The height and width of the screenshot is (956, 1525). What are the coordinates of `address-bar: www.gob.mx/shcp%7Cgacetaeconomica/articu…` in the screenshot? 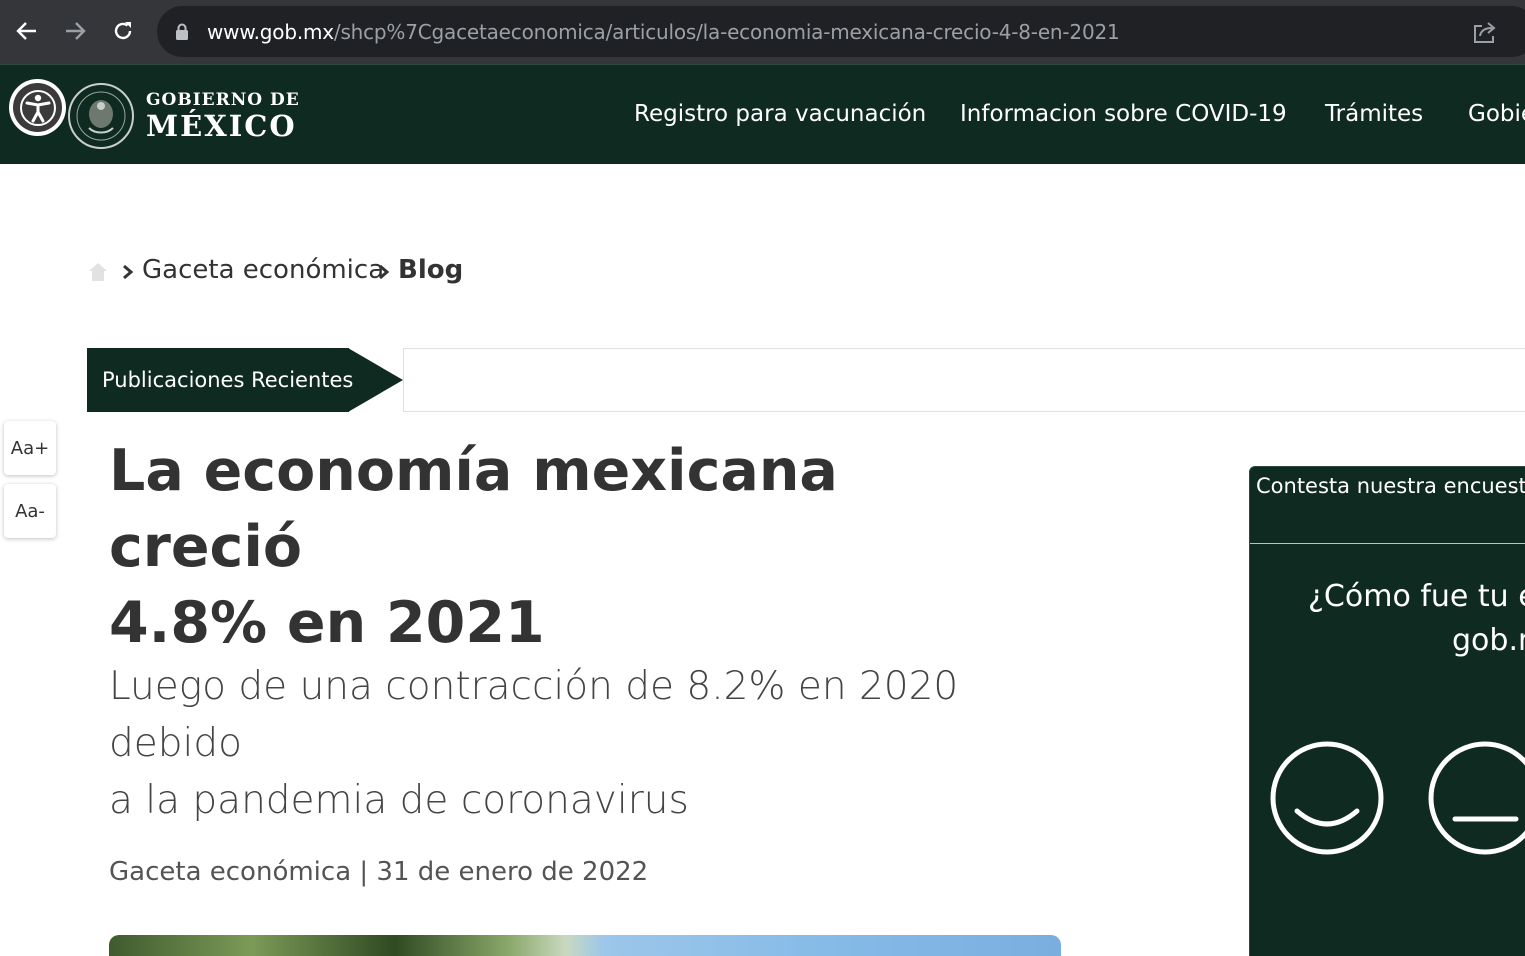 It's located at (841, 31).